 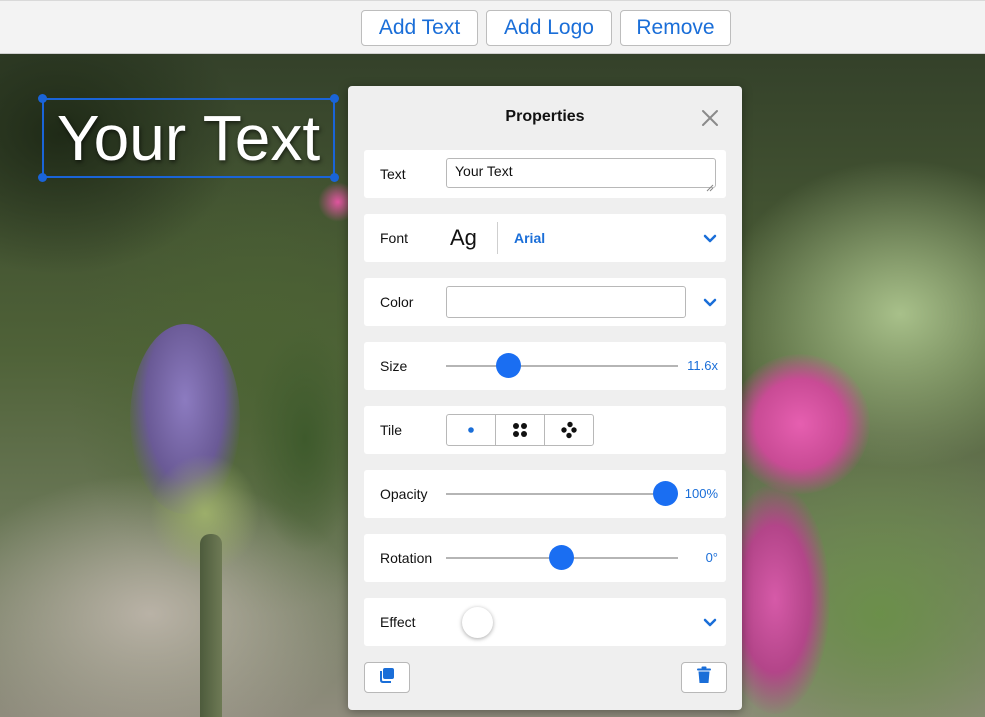 What do you see at coordinates (545, 116) in the screenshot?
I see `panel-title: Properties` at bounding box center [545, 116].